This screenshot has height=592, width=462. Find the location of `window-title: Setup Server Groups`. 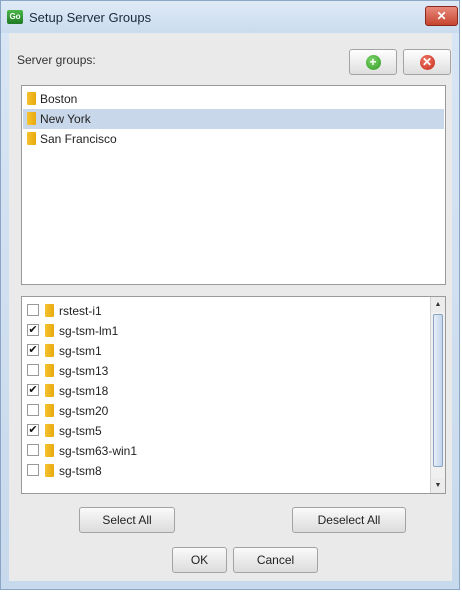

window-title: Setup Server Groups is located at coordinates (90, 17).